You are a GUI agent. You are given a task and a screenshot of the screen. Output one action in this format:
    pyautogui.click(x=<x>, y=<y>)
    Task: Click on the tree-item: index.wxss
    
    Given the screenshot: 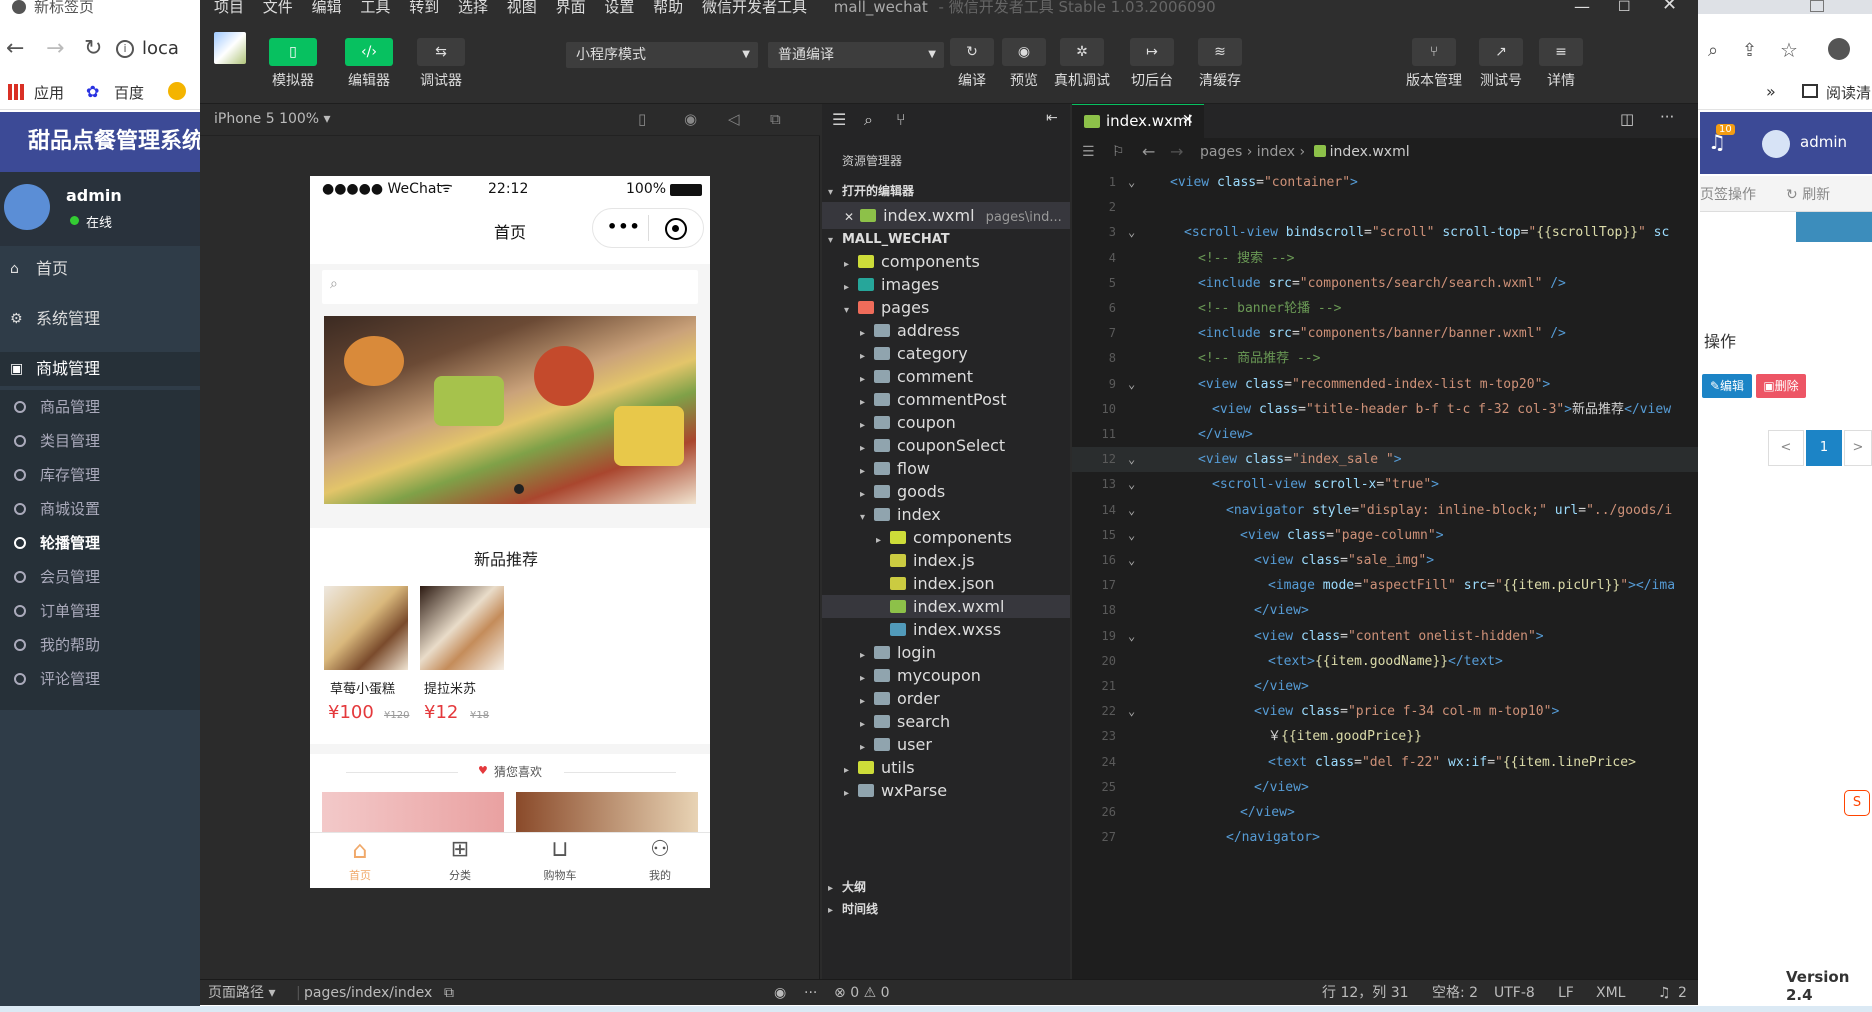 What is the action you would take?
    pyautogui.click(x=946, y=629)
    